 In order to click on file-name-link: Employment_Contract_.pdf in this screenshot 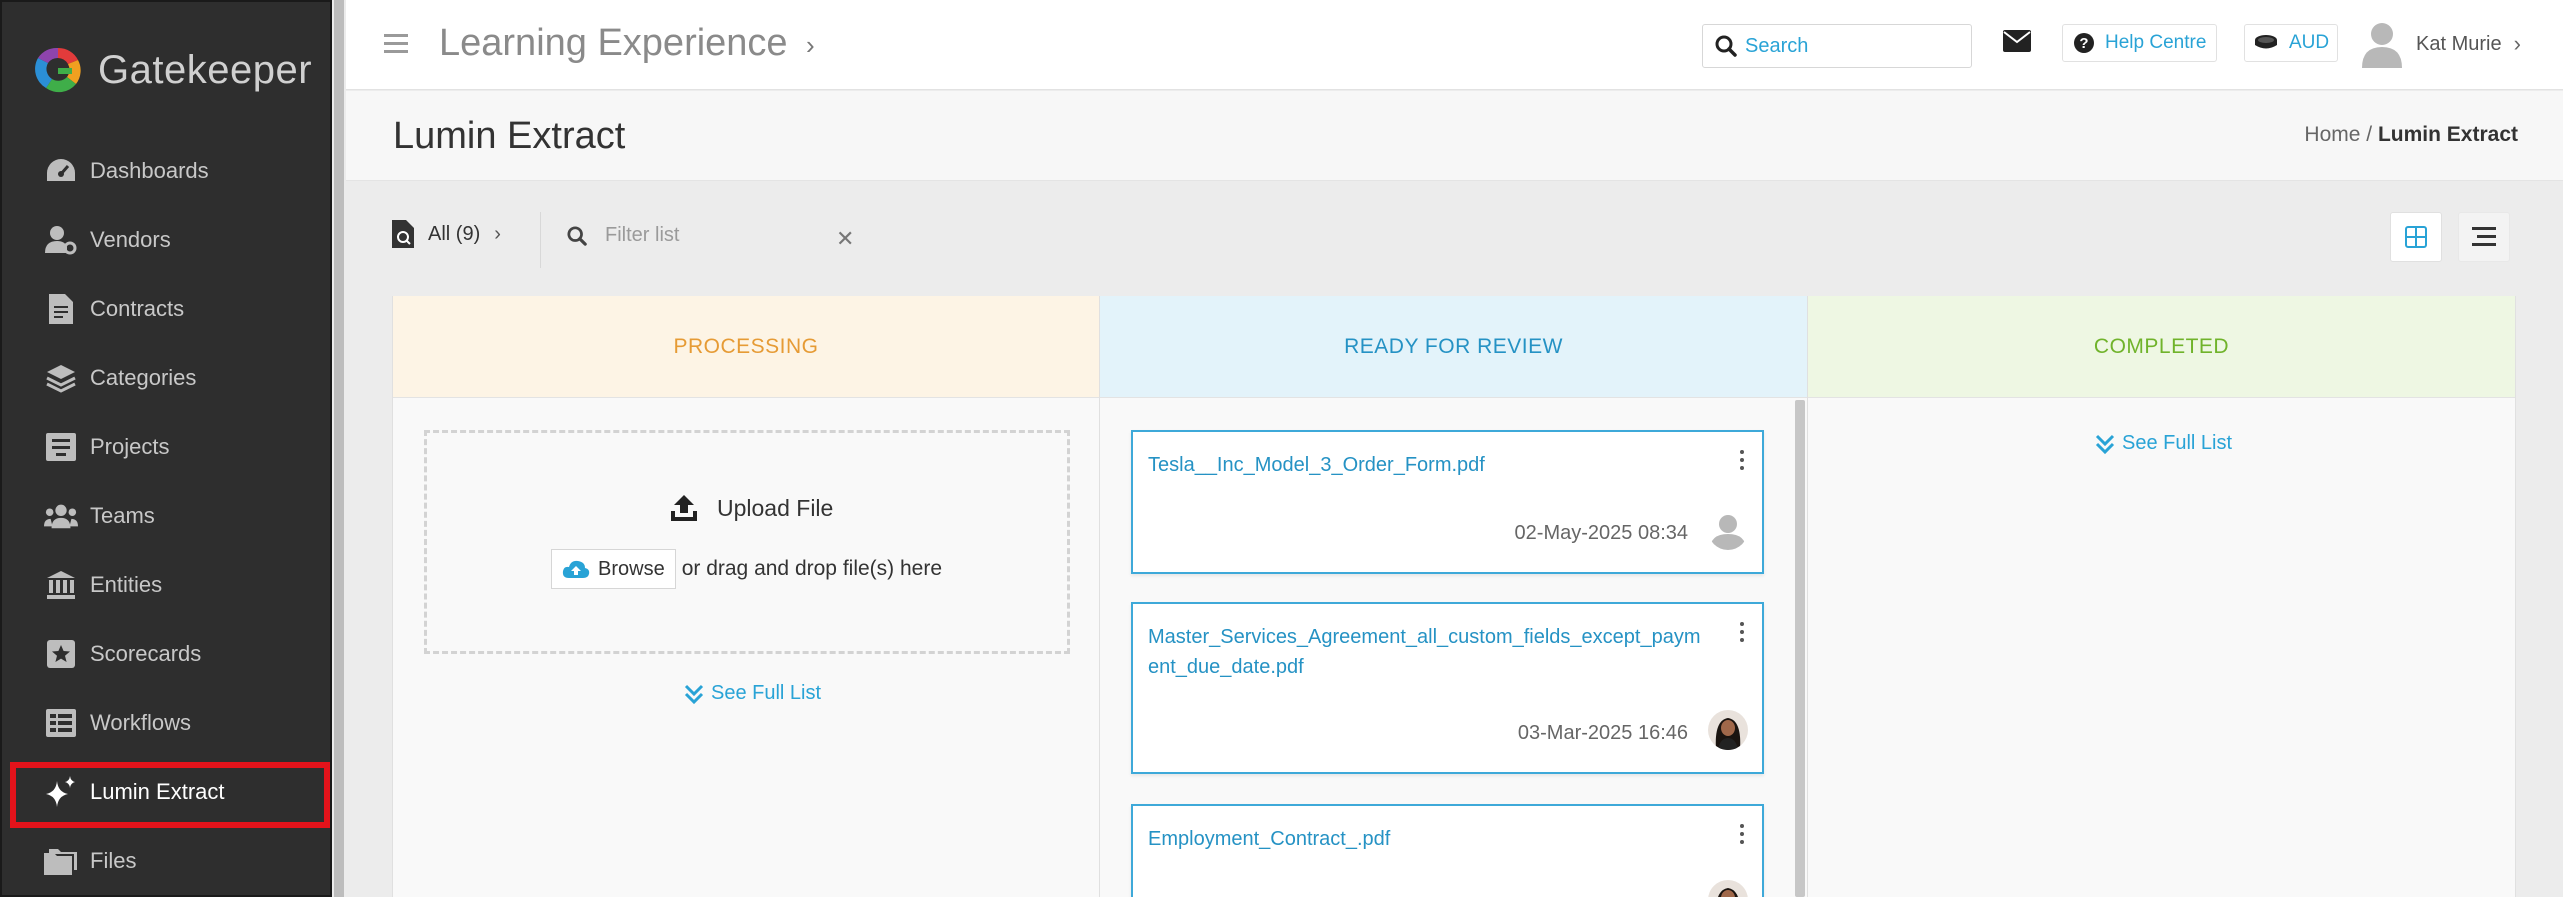, I will do `click(1428, 839)`.